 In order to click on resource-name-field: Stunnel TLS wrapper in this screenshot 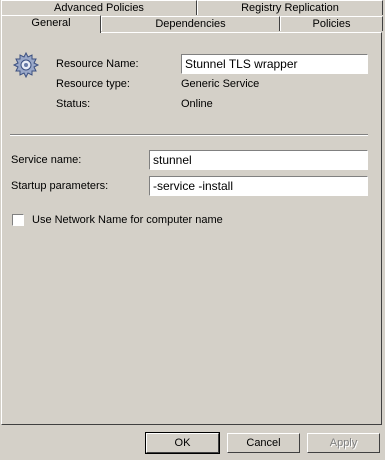, I will do `click(274, 64)`.